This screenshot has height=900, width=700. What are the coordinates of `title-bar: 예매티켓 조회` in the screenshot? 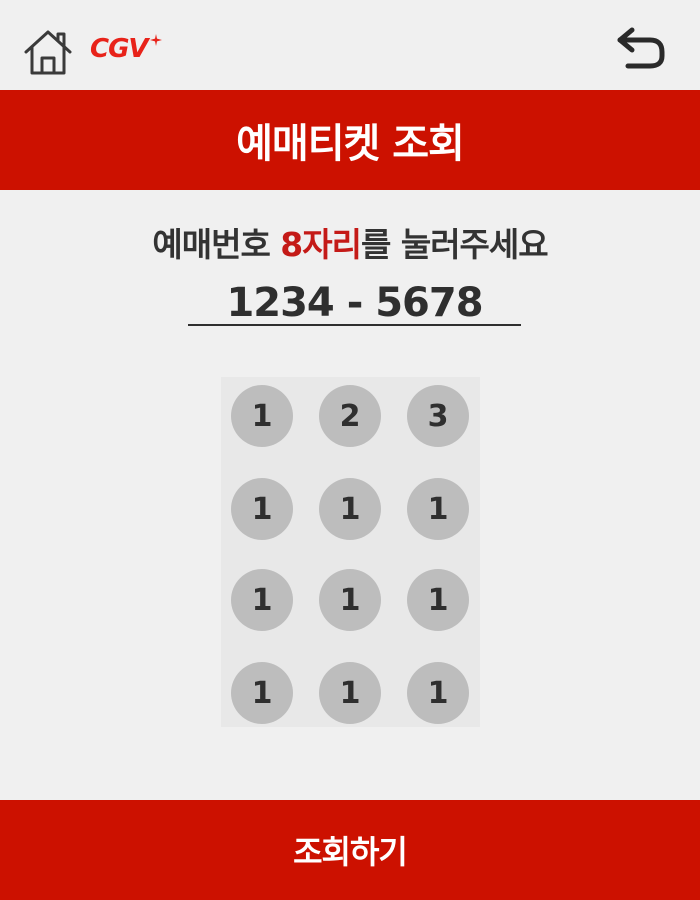 It's located at (350, 140).